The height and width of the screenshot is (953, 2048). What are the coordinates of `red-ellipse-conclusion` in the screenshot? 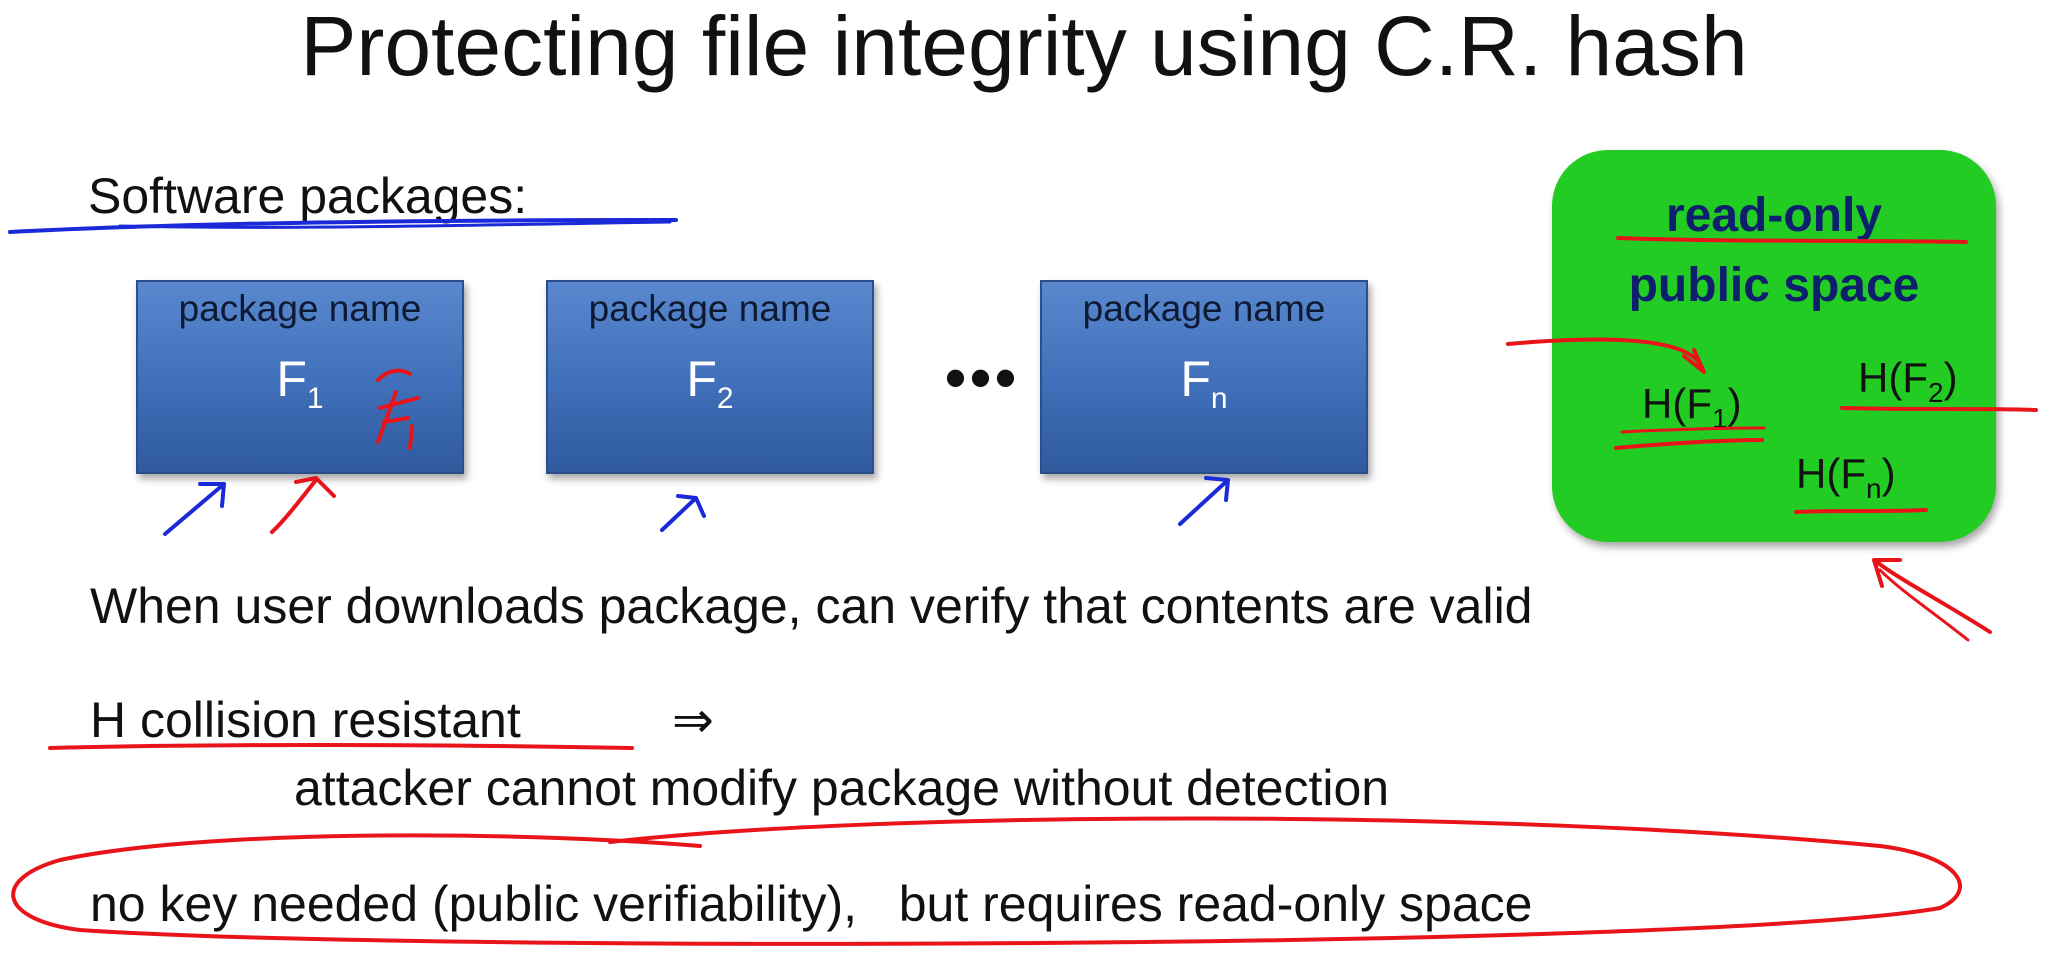 It's located at (986, 881).